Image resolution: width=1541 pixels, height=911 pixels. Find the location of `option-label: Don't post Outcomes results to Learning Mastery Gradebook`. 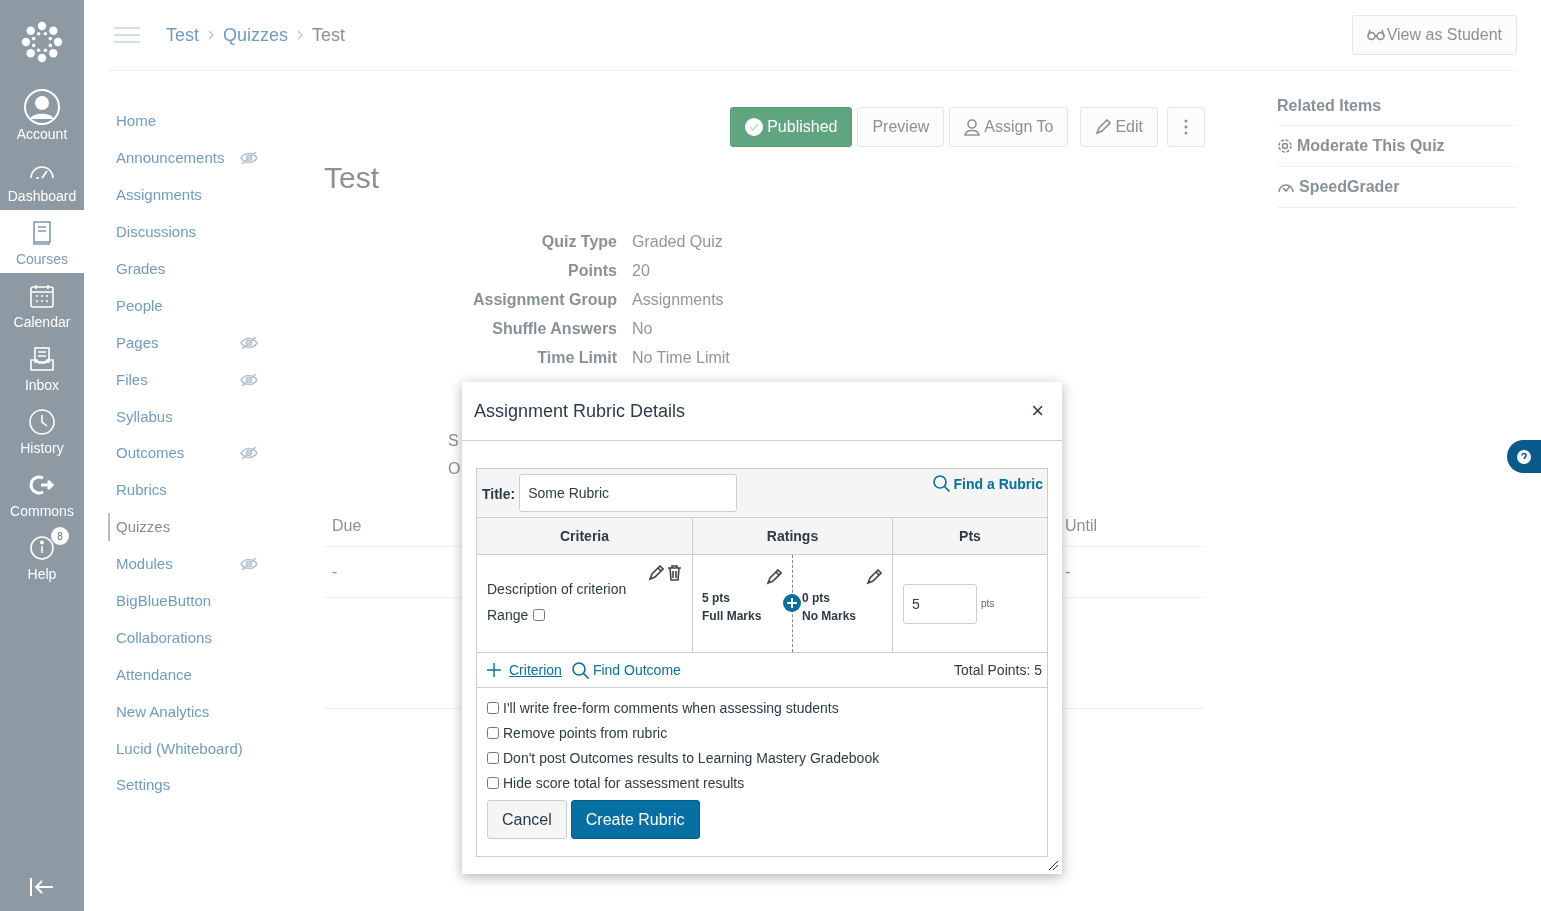

option-label: Don't post Outcomes results to Learning Mastery Gradebook is located at coordinates (691, 757).